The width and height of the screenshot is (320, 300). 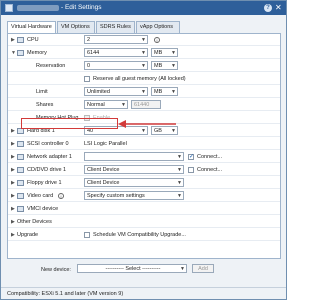 What do you see at coordinates (20, 157) in the screenshot?
I see `network-icon` at bounding box center [20, 157].